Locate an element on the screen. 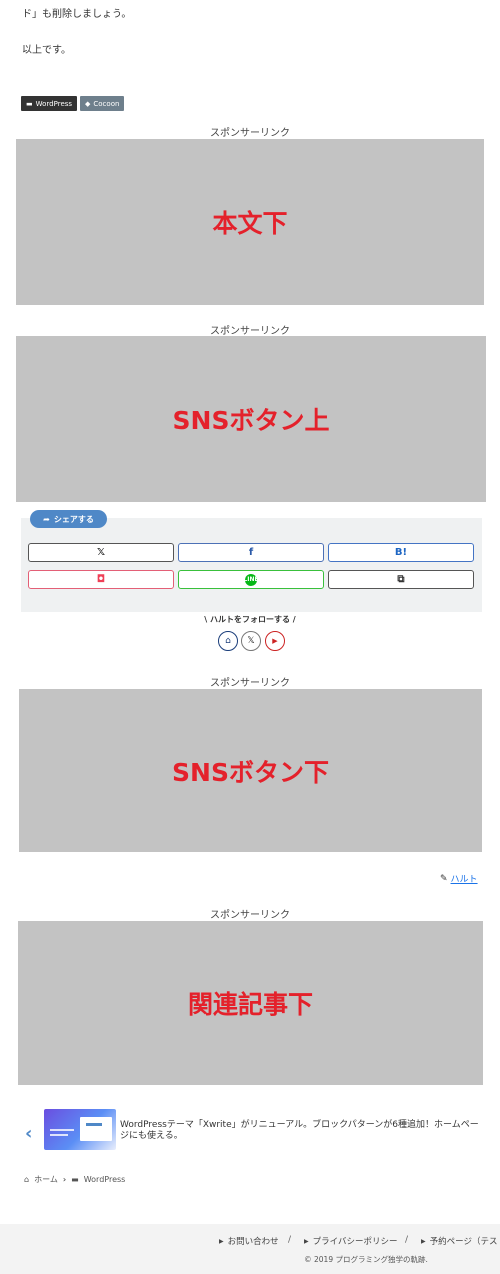 The height and width of the screenshot is (1274, 500). share-arrow-icon: ➦ is located at coordinates (46, 519).